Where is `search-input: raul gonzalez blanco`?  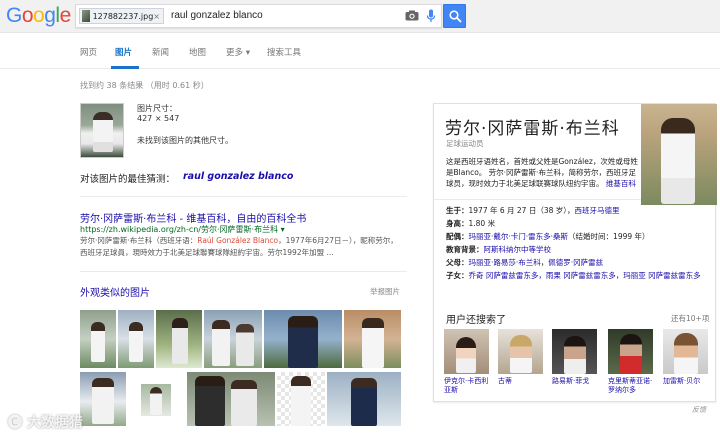 search-input: raul gonzalez blanco is located at coordinates (217, 15).